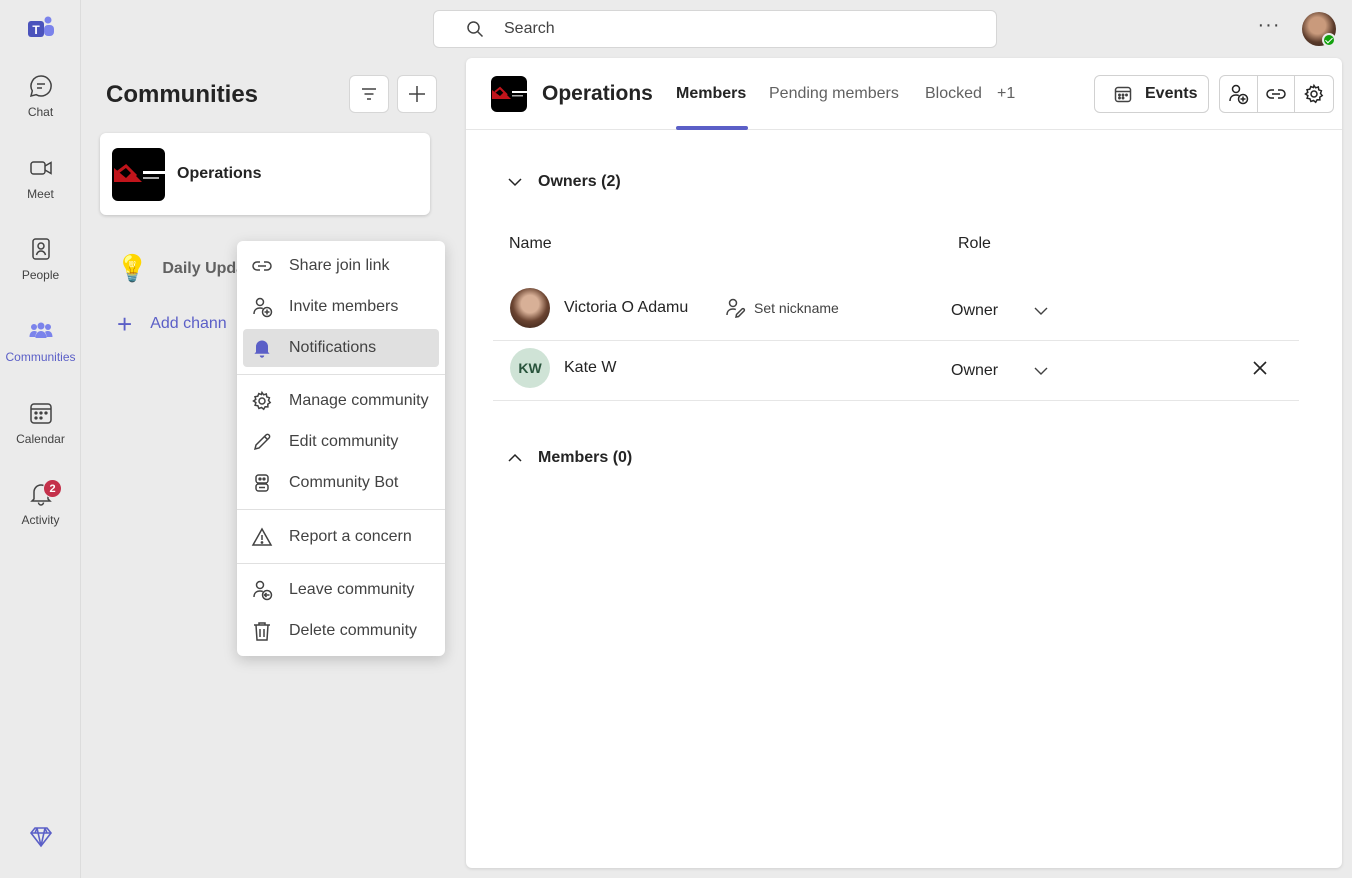  Describe the element at coordinates (40, 108) in the screenshot. I see `rail-chat: Chat` at that location.